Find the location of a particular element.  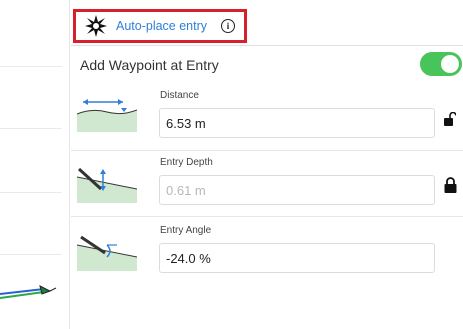

entry-depth-input: 0.61 m is located at coordinates (297, 190).